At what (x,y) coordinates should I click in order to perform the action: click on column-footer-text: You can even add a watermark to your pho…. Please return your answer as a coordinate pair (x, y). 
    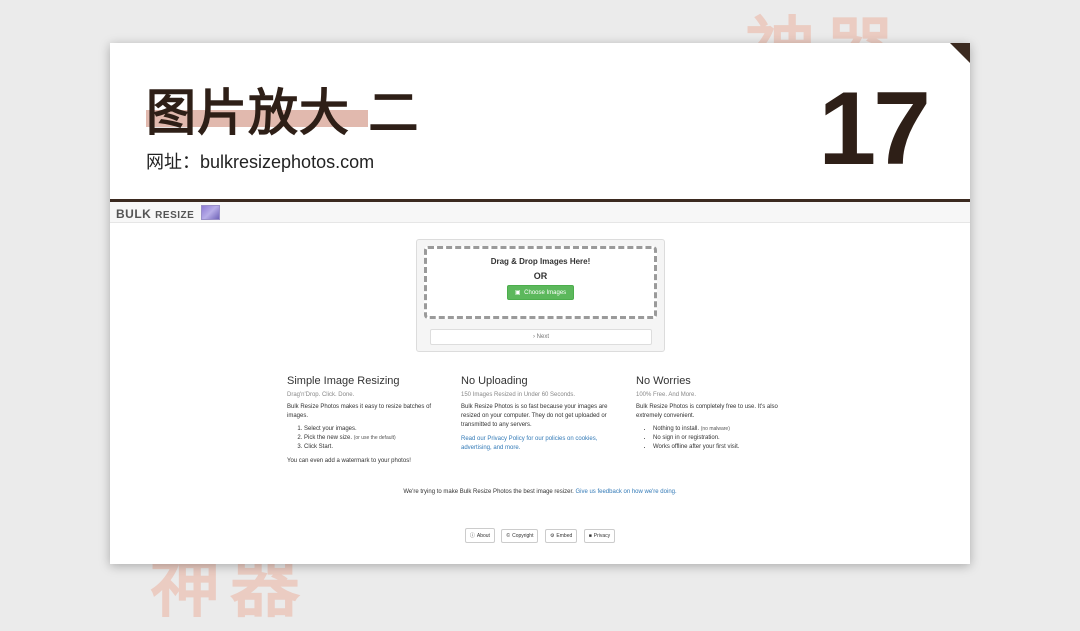
    Looking at the image, I should click on (349, 461).